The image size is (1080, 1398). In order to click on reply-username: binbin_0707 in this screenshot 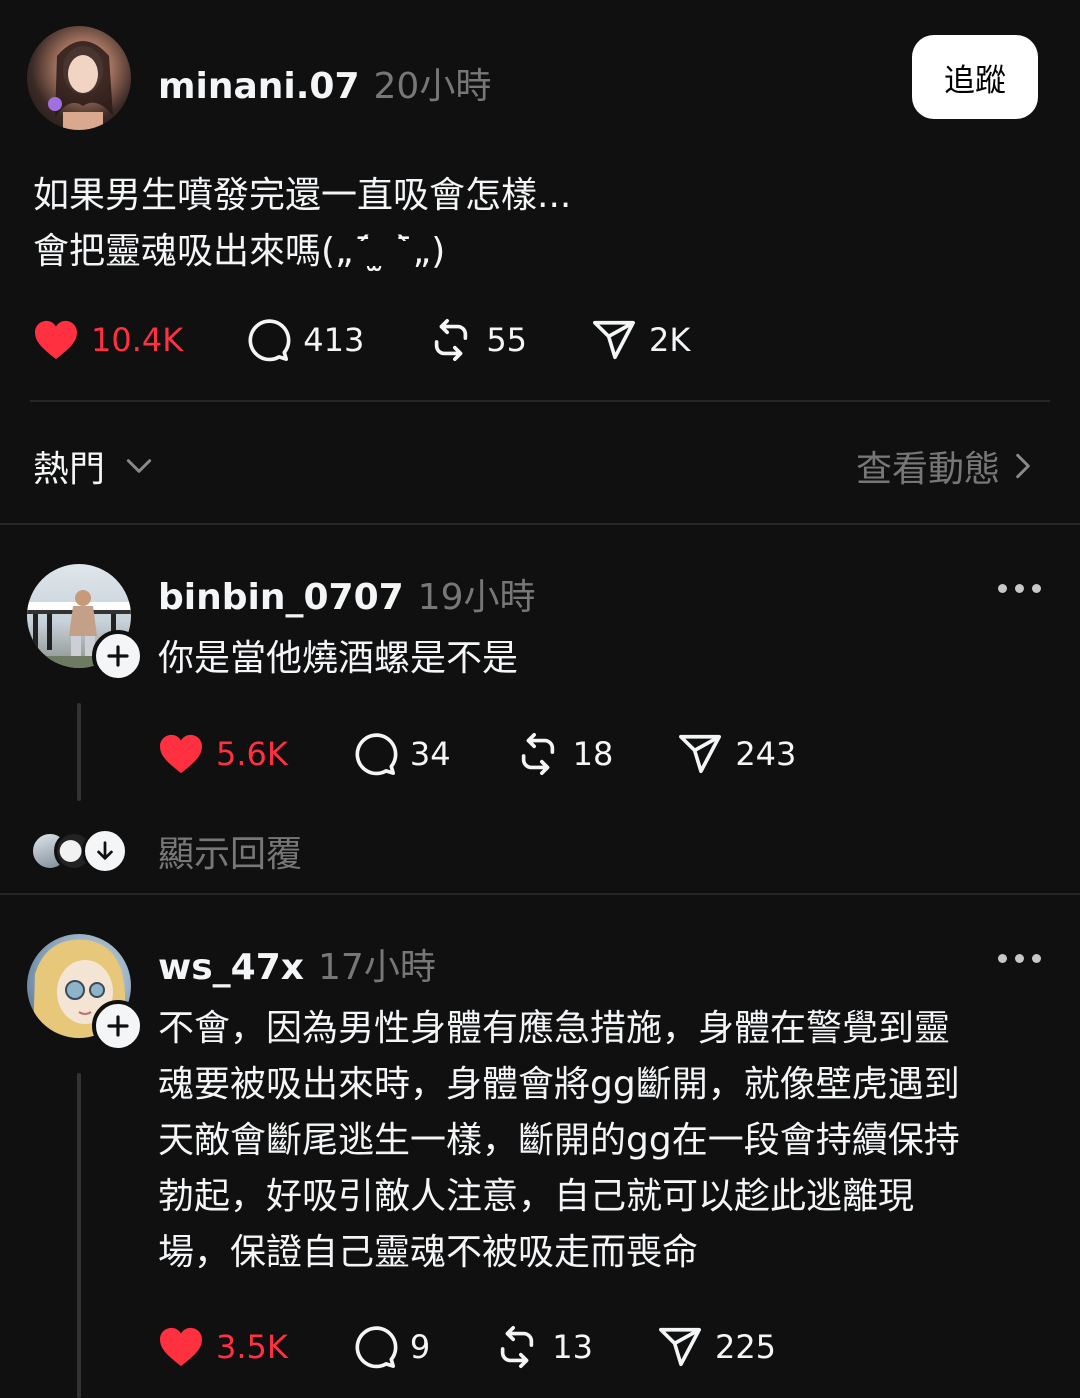, I will do `click(281, 597)`.